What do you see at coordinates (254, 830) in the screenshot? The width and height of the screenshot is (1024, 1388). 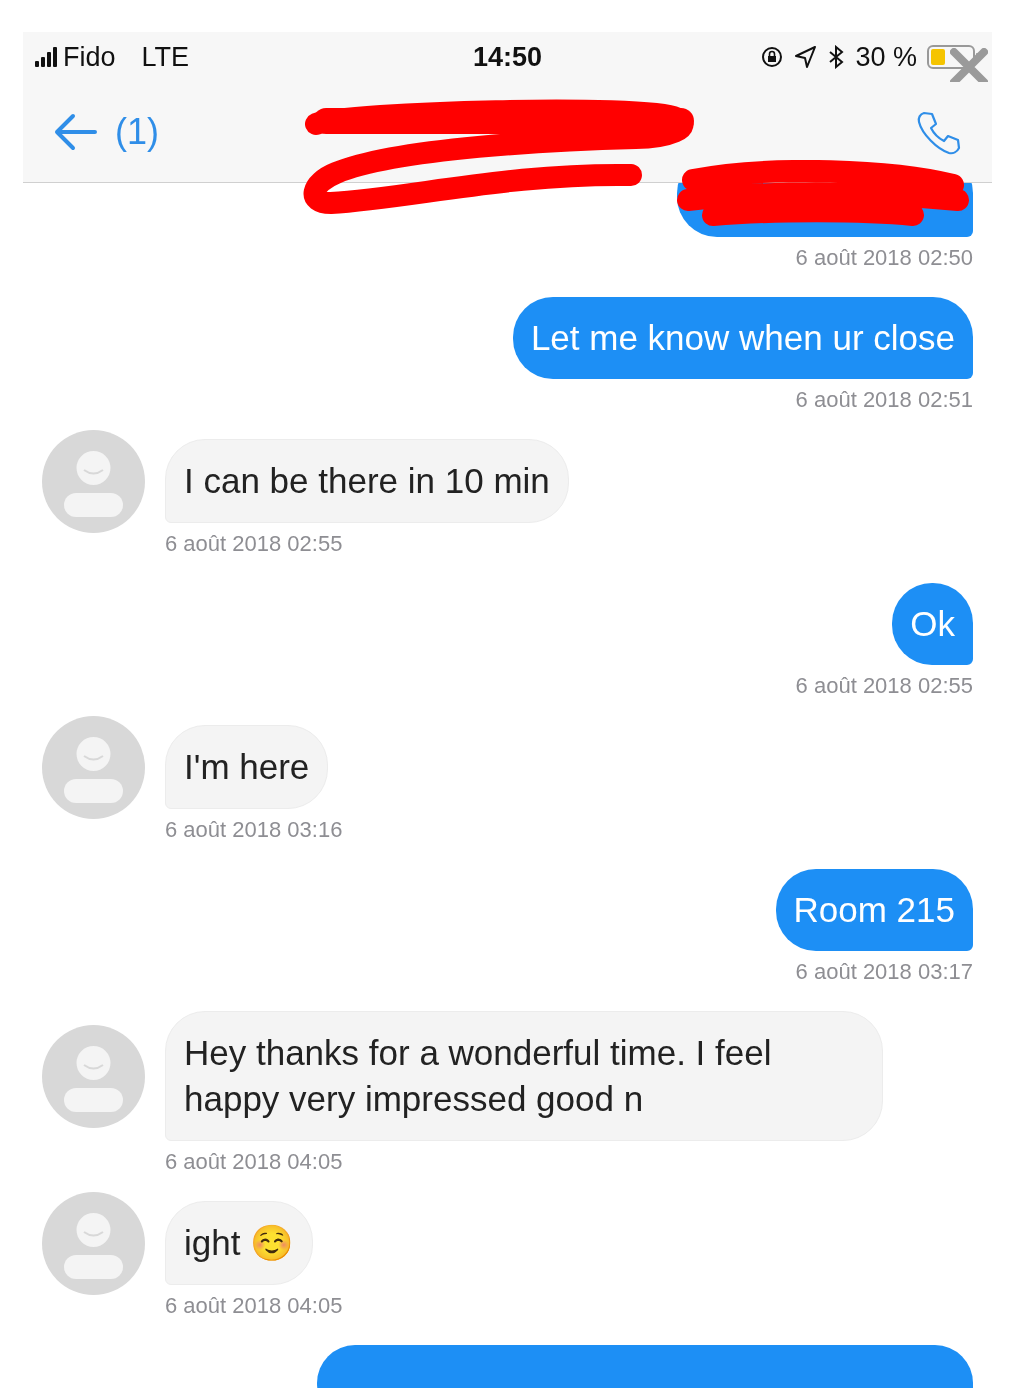 I see `message-timestamp: 6 août 2018 03:16` at bounding box center [254, 830].